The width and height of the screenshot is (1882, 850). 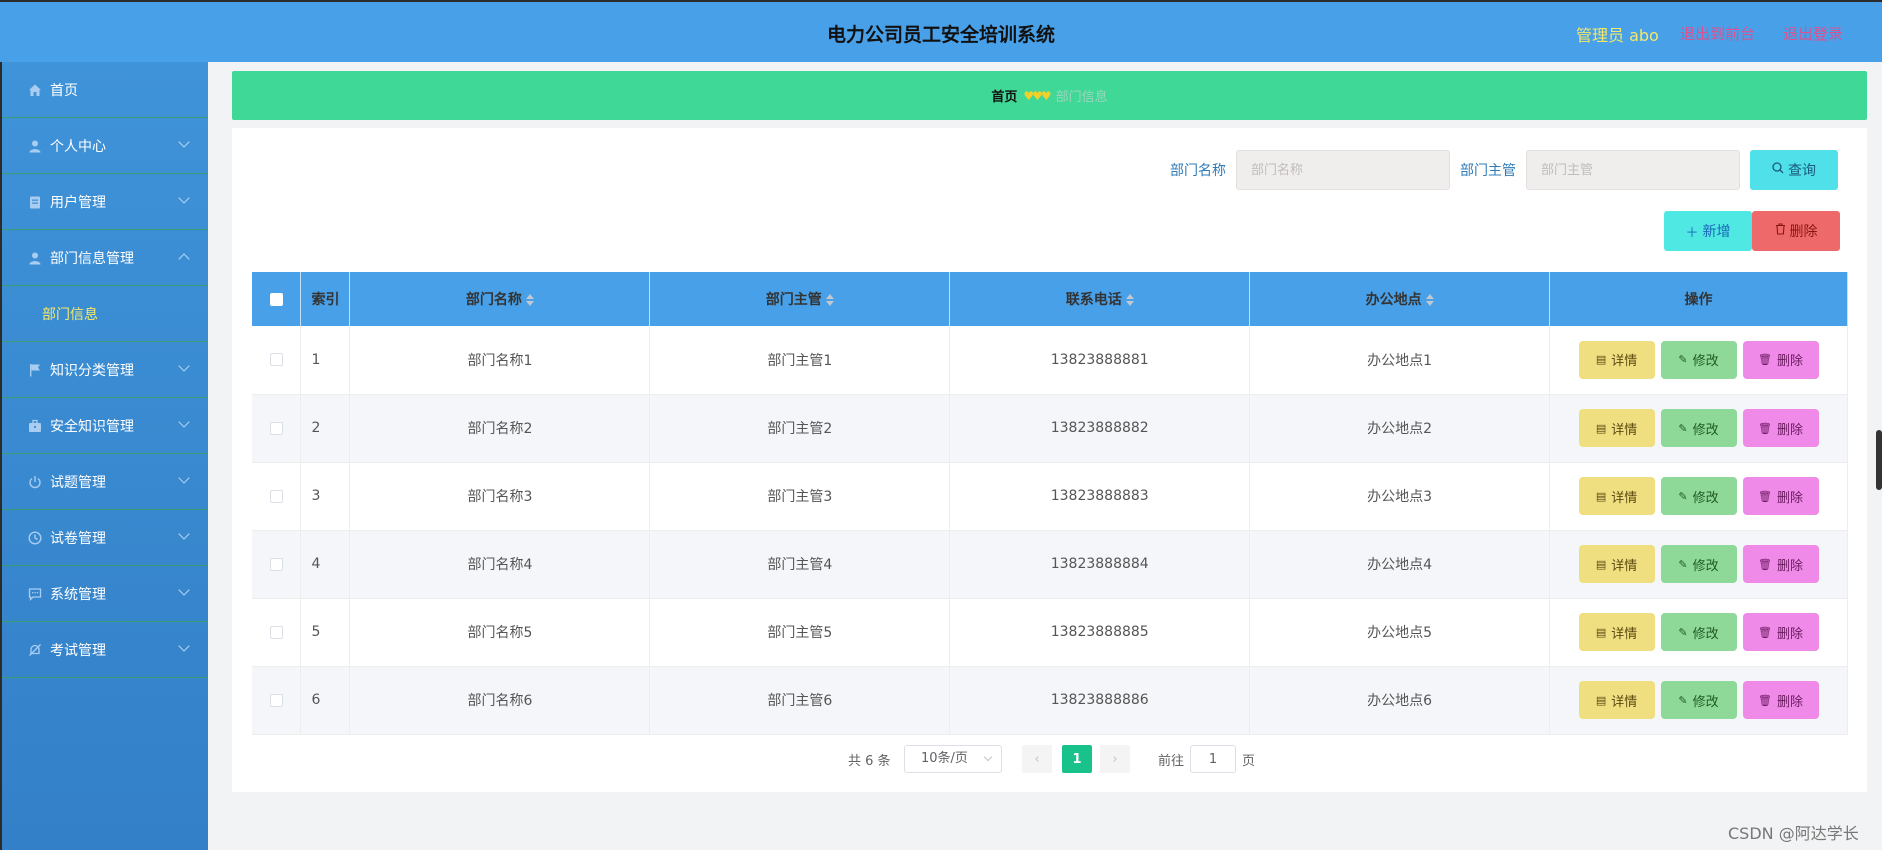 I want to click on cell-location: 办公地点3, so click(x=1400, y=496).